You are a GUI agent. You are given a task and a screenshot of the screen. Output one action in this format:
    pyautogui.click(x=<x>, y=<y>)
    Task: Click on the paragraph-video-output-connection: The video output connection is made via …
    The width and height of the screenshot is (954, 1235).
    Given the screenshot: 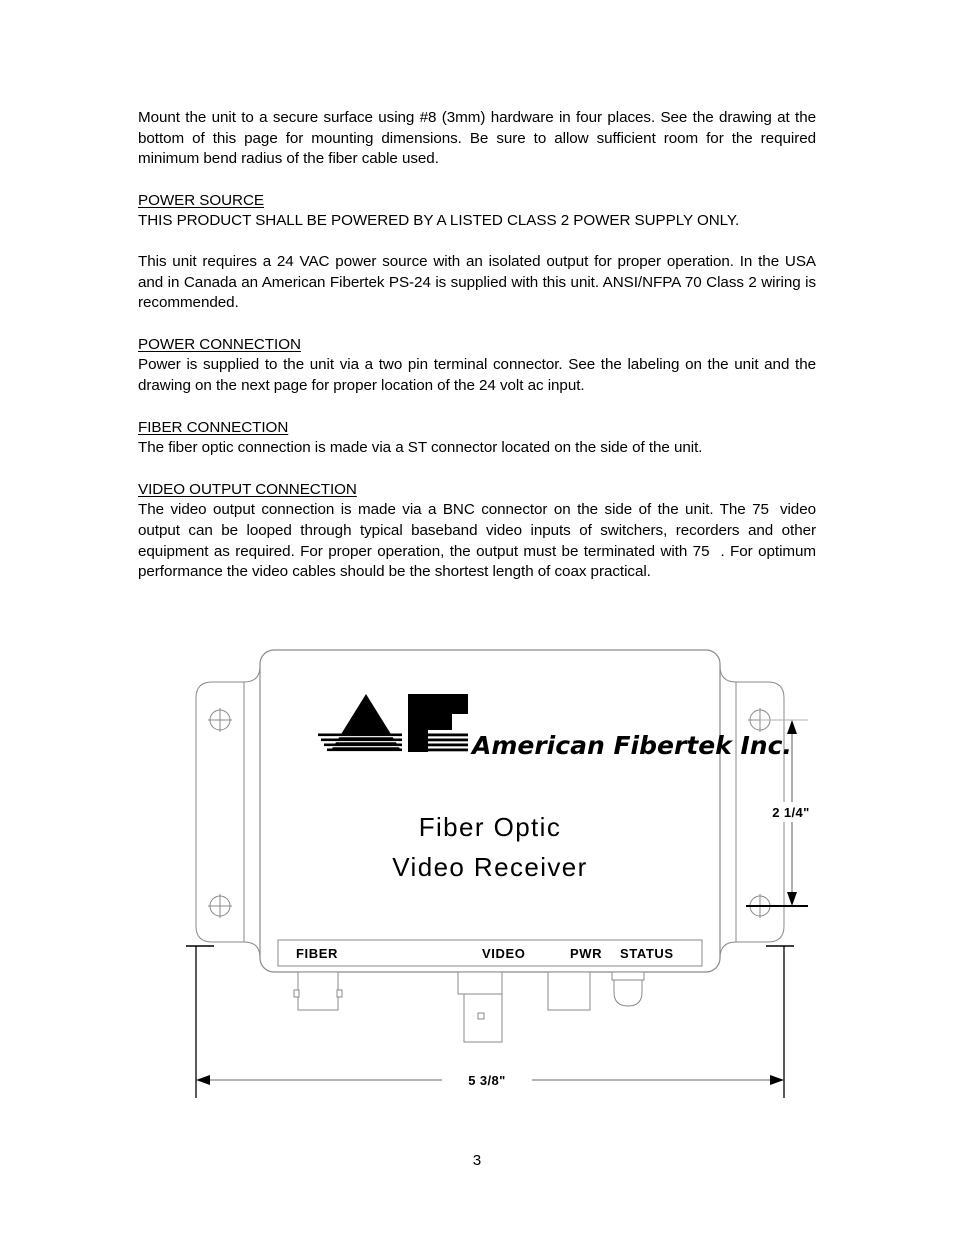 What is the action you would take?
    pyautogui.click(x=477, y=541)
    